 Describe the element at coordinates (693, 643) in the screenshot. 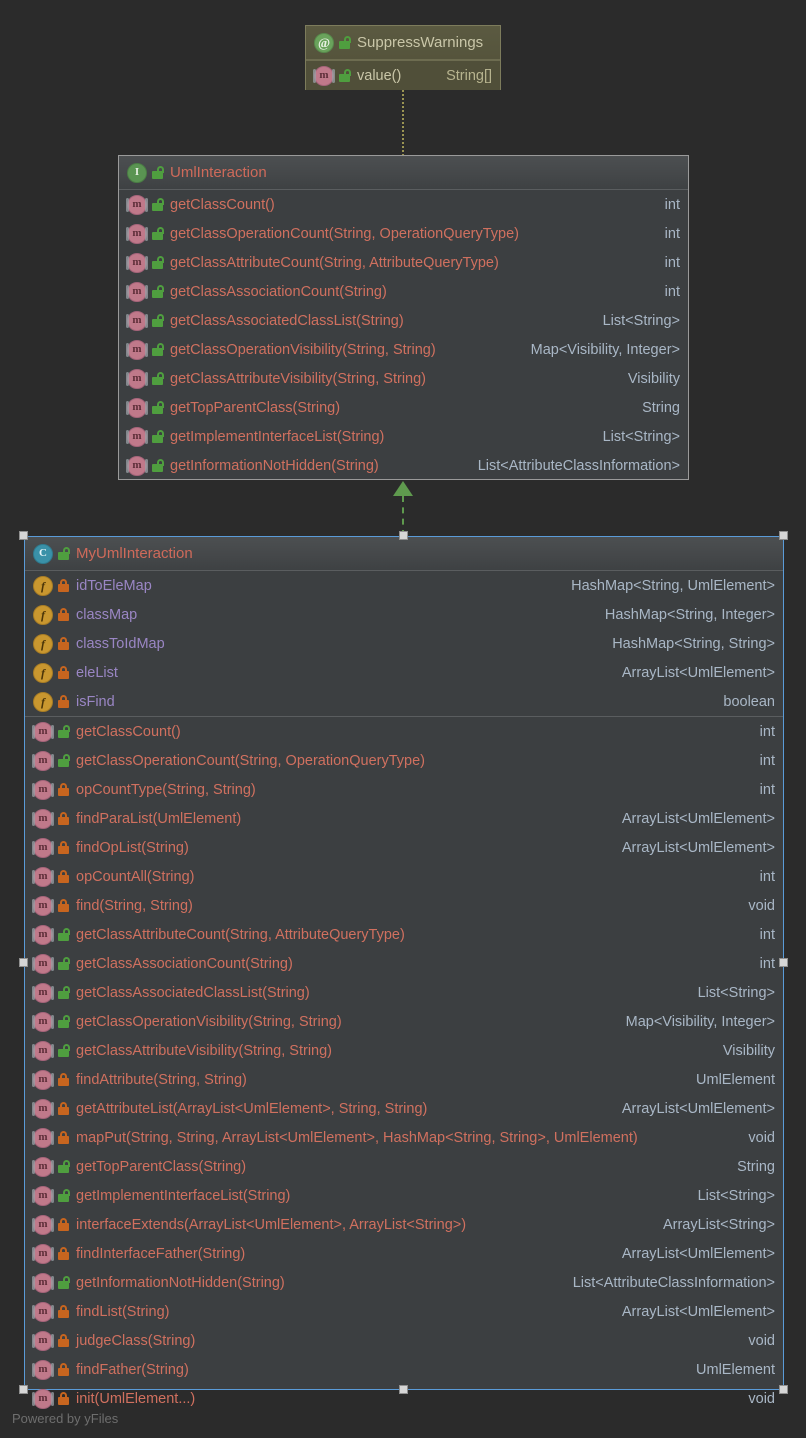

I see `return-type: HashMap<String, String>` at that location.